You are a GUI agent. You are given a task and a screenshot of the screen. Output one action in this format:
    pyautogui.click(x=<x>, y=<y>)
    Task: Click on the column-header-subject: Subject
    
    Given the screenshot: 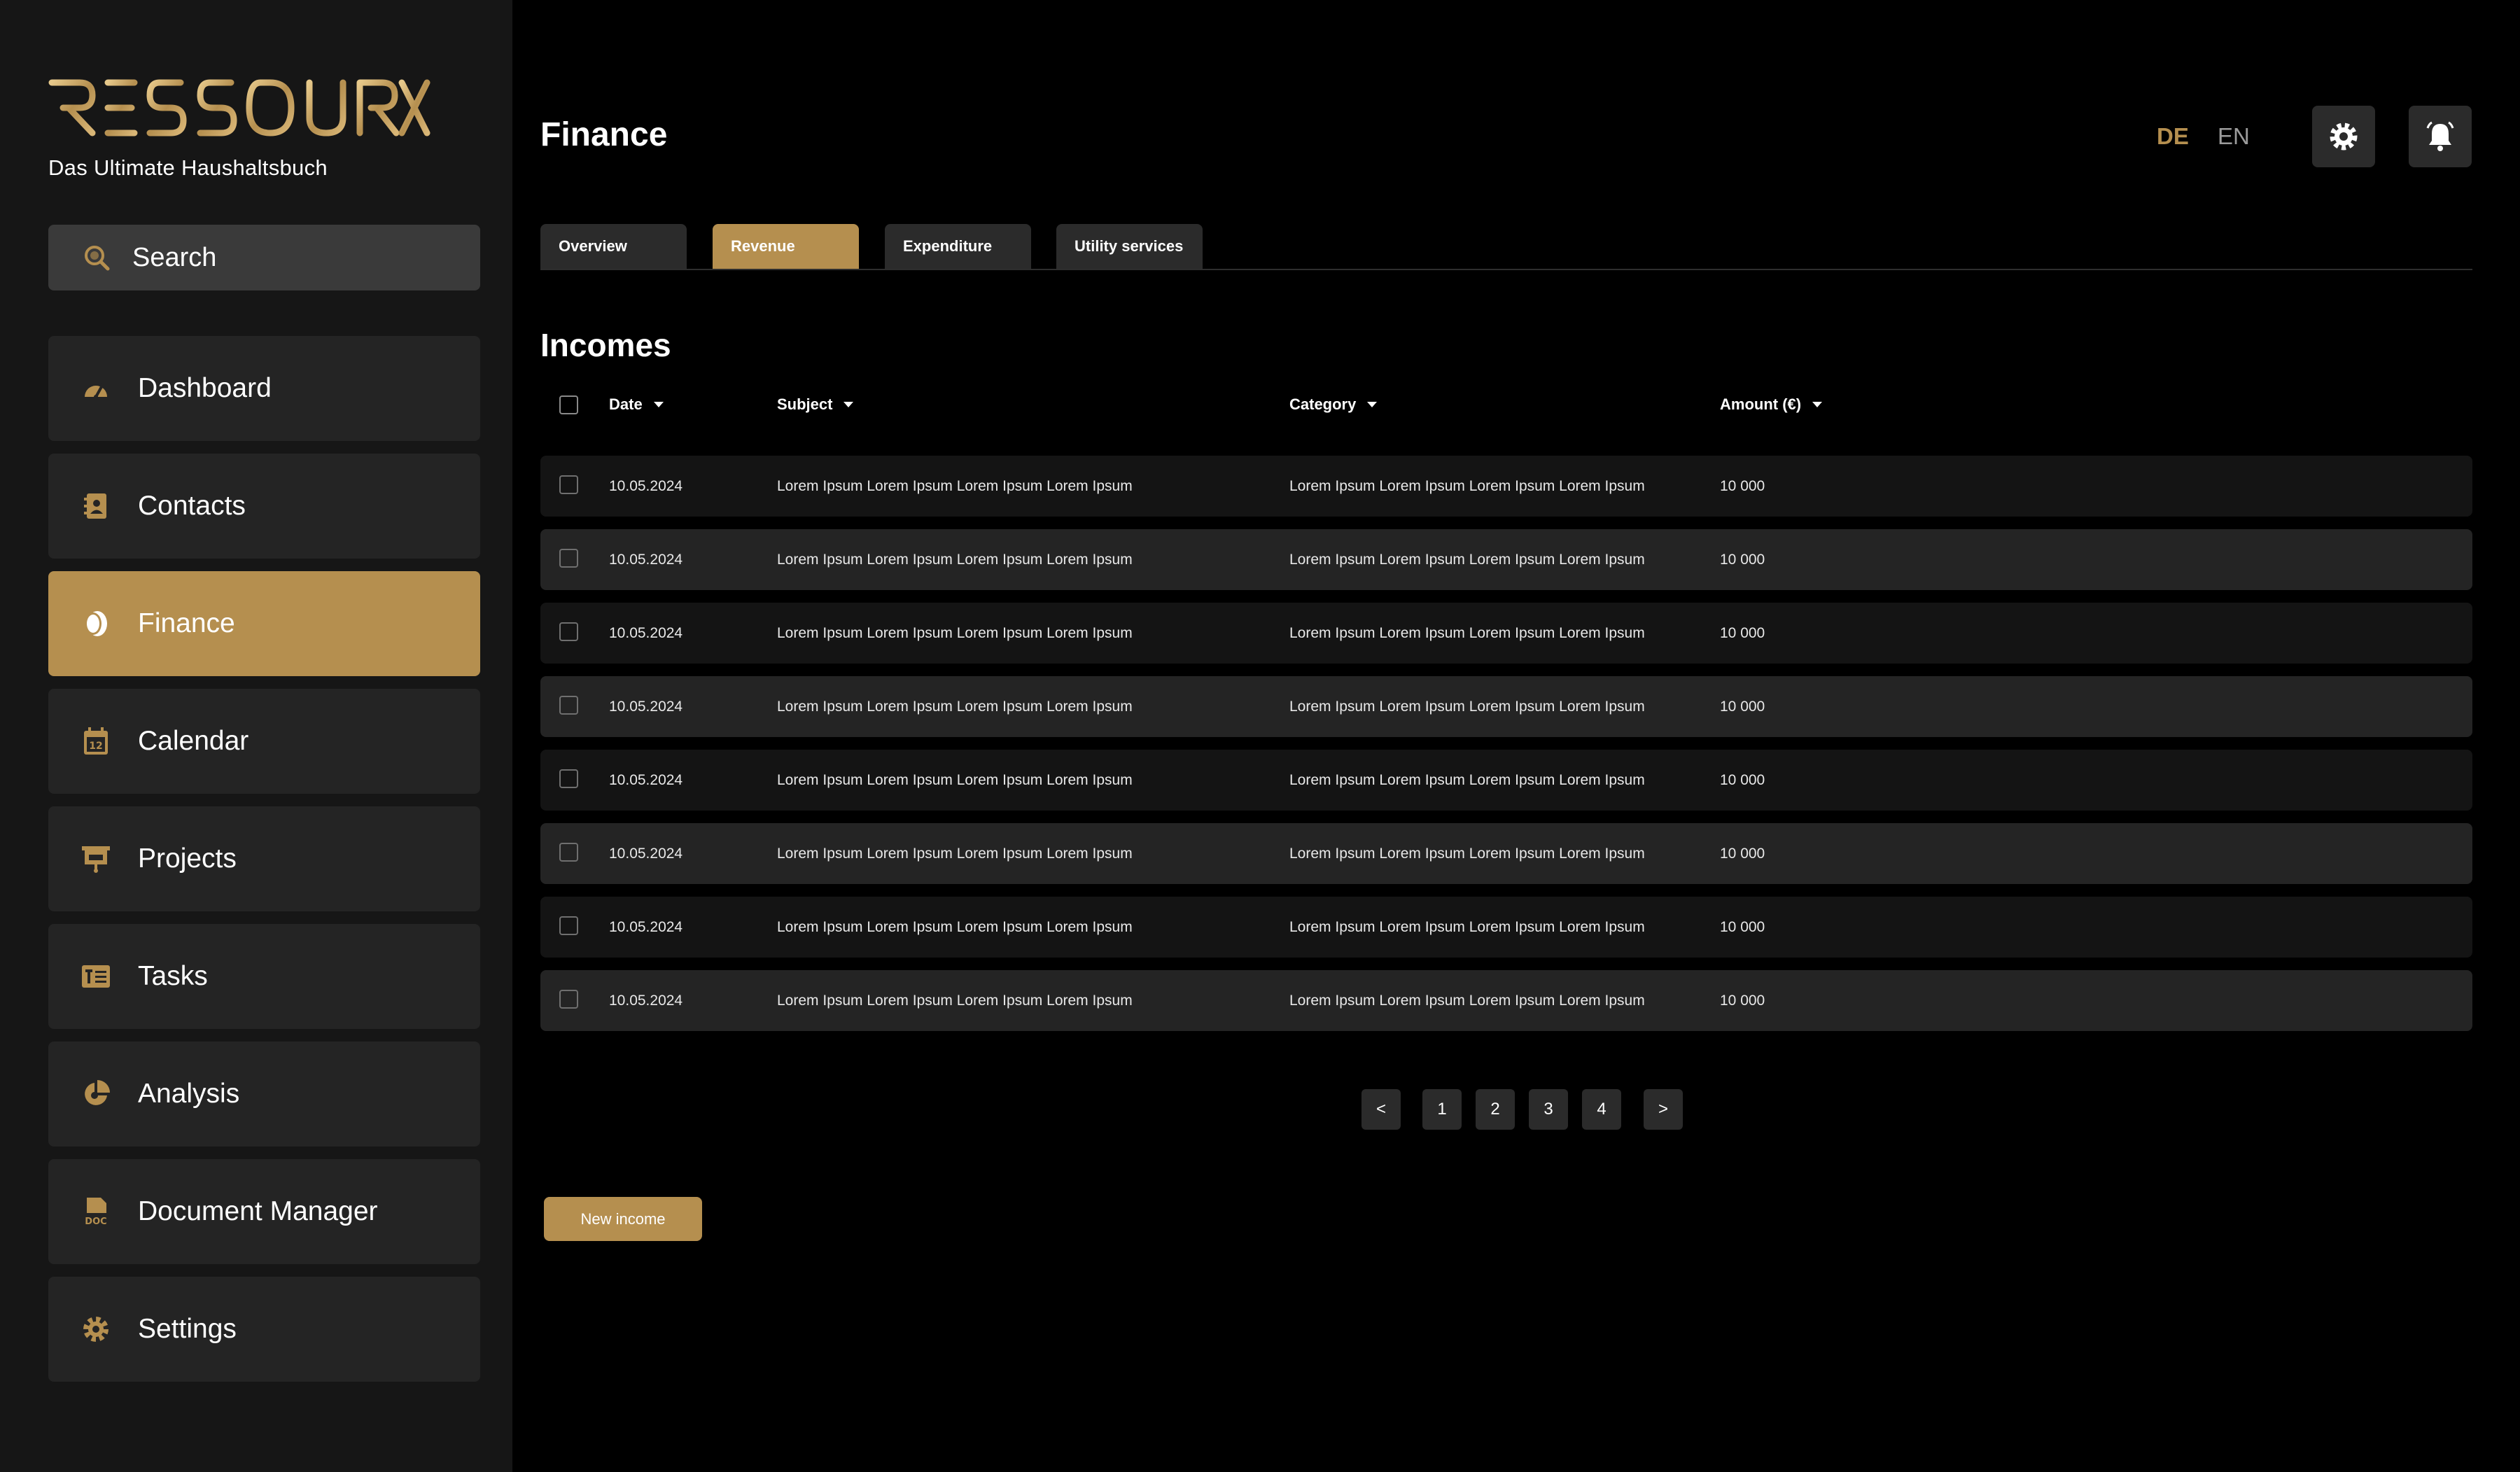 What is the action you would take?
    pyautogui.click(x=815, y=404)
    